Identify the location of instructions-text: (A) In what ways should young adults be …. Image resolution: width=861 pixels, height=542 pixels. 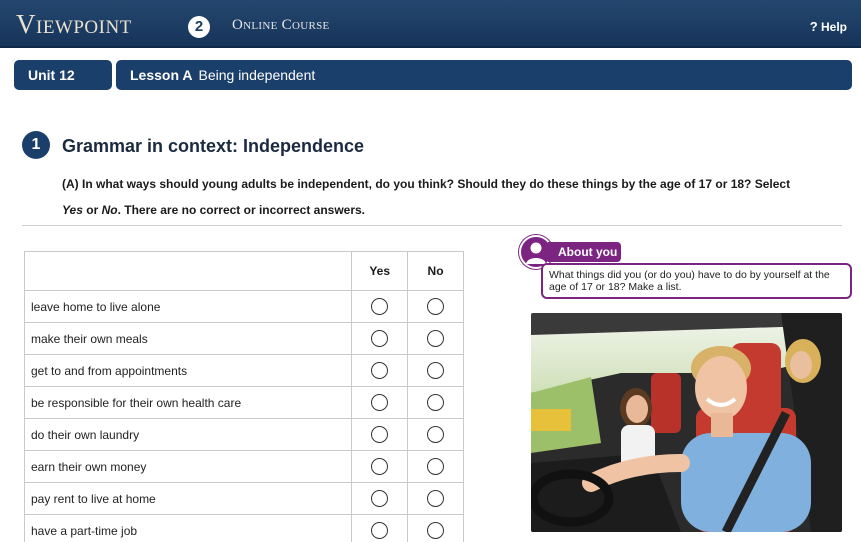
(426, 184).